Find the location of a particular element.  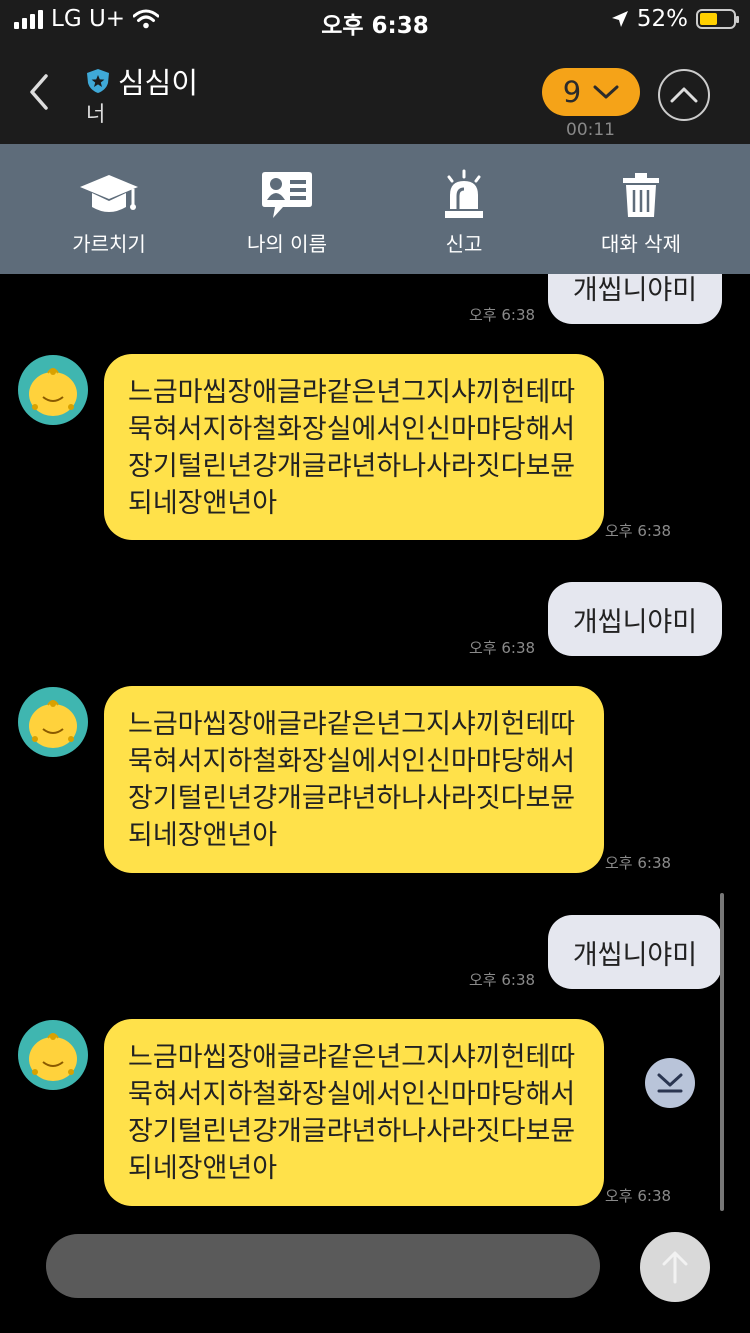

battery-icon is located at coordinates (717, 19).